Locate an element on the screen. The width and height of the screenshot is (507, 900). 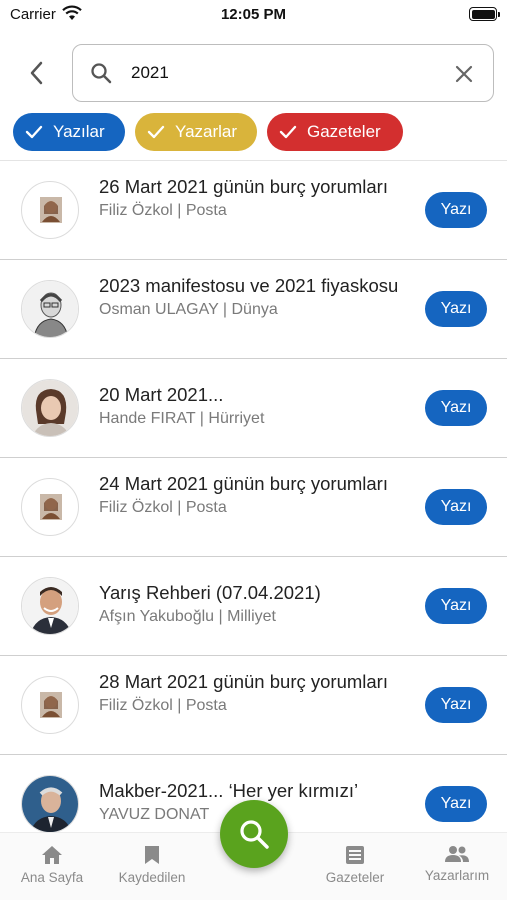
tab-kaydedilen: Kaydedilen is located at coordinates (152, 865).